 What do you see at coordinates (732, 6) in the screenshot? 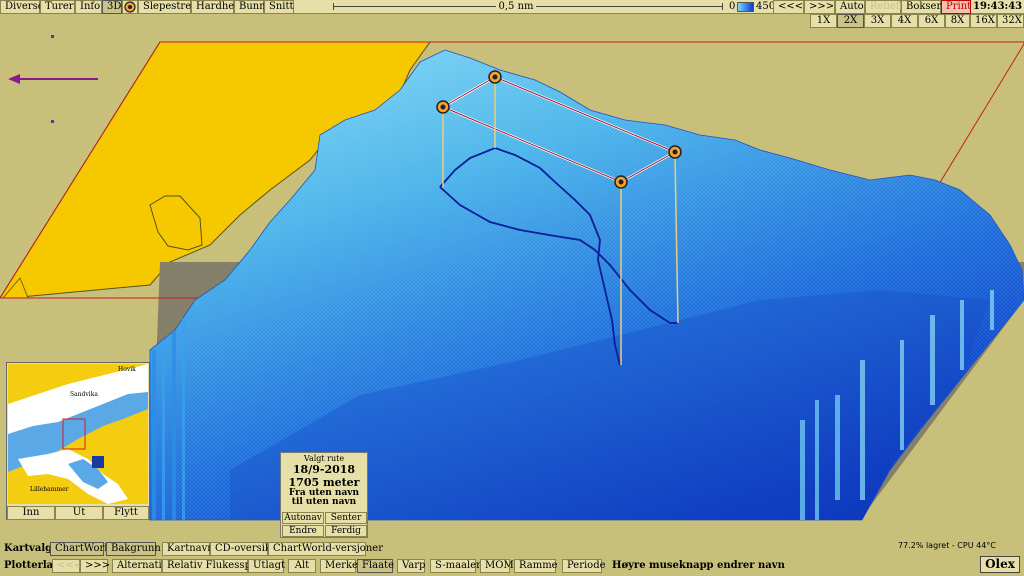
I see `depth-min-label: 0` at bounding box center [732, 6].